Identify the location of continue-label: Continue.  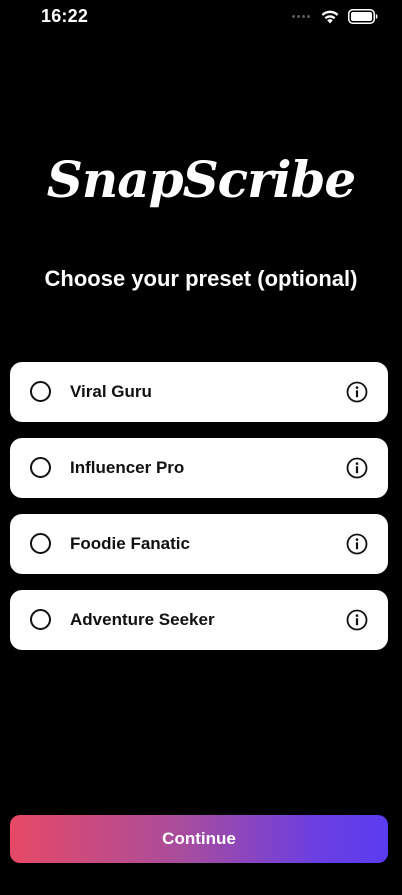
(199, 838).